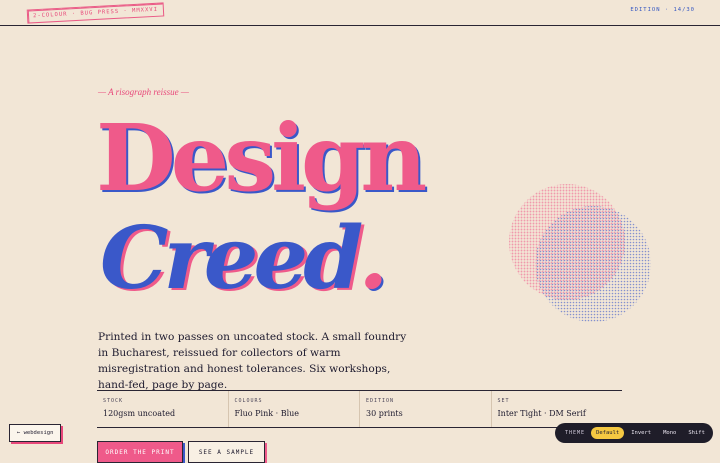  I want to click on spec-label: STOCK, so click(113, 401).